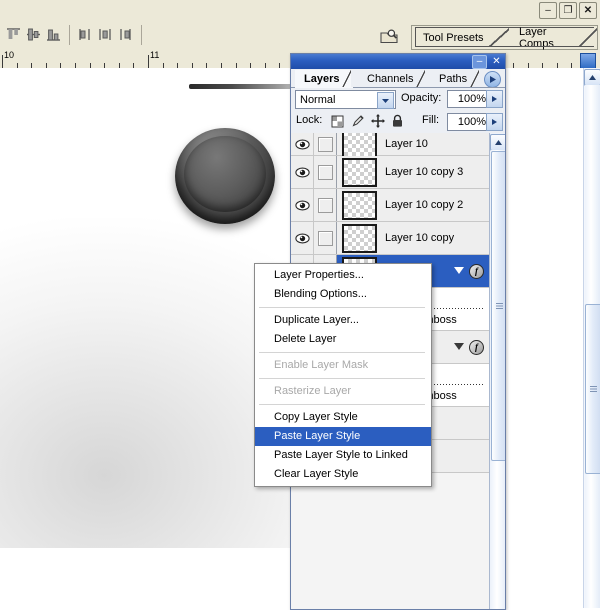 The image size is (600, 610). What do you see at coordinates (343, 417) in the screenshot?
I see `menu-item: Copy Layer Style` at bounding box center [343, 417].